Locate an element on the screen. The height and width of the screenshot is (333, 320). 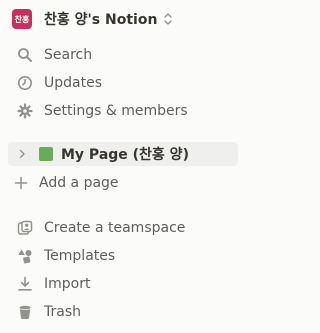
create-teamspace-button: Create a teamspace is located at coordinates (121, 228).